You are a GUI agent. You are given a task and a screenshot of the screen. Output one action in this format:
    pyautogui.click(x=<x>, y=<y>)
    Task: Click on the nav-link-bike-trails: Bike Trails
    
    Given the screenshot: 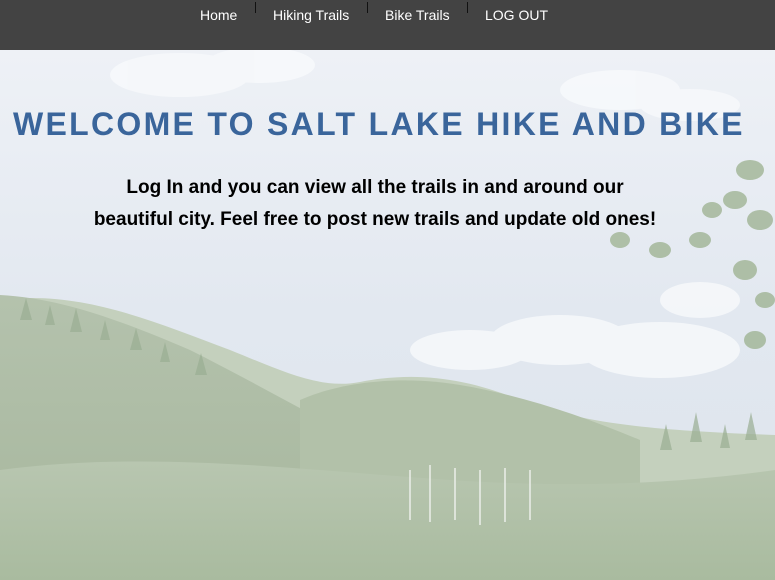 What is the action you would take?
    pyautogui.click(x=417, y=15)
    